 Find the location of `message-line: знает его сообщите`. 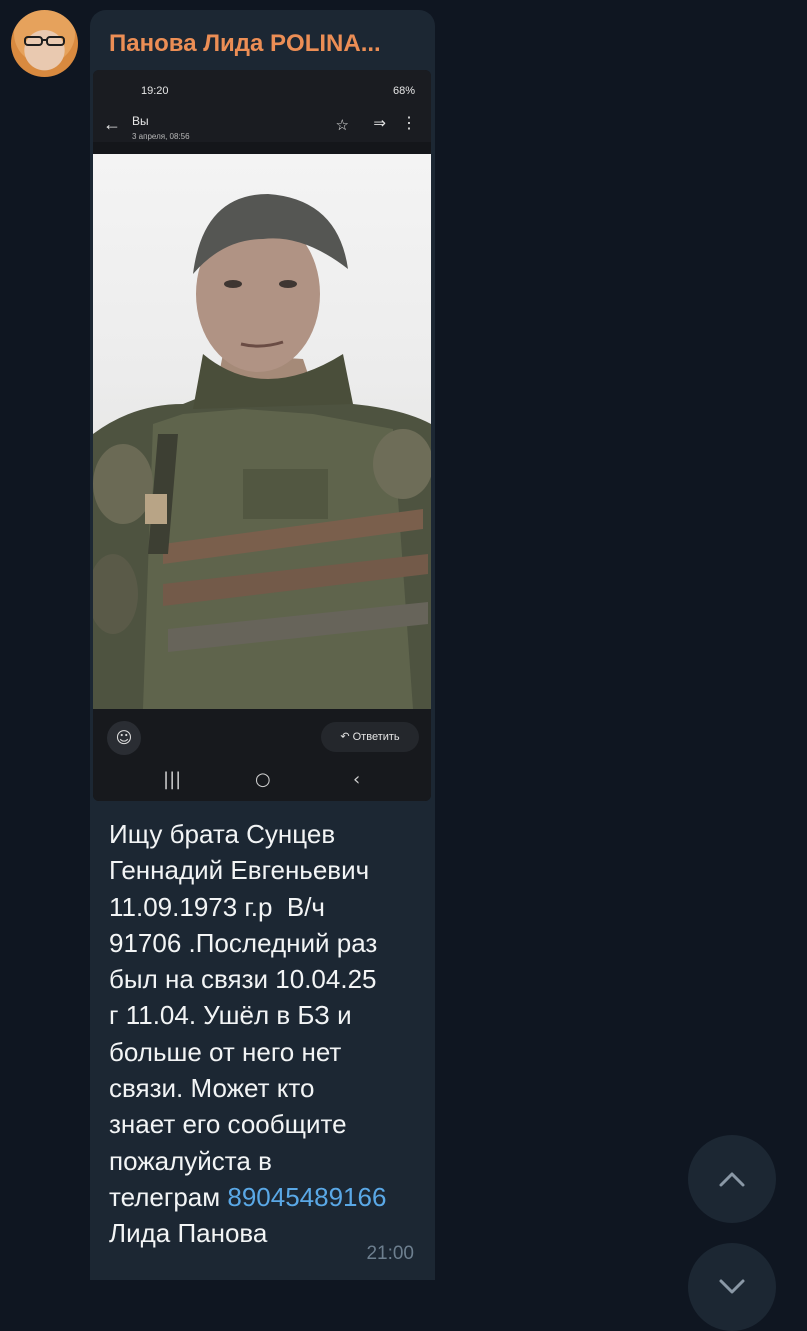

message-line: знает его сообщите is located at coordinates (228, 1124).